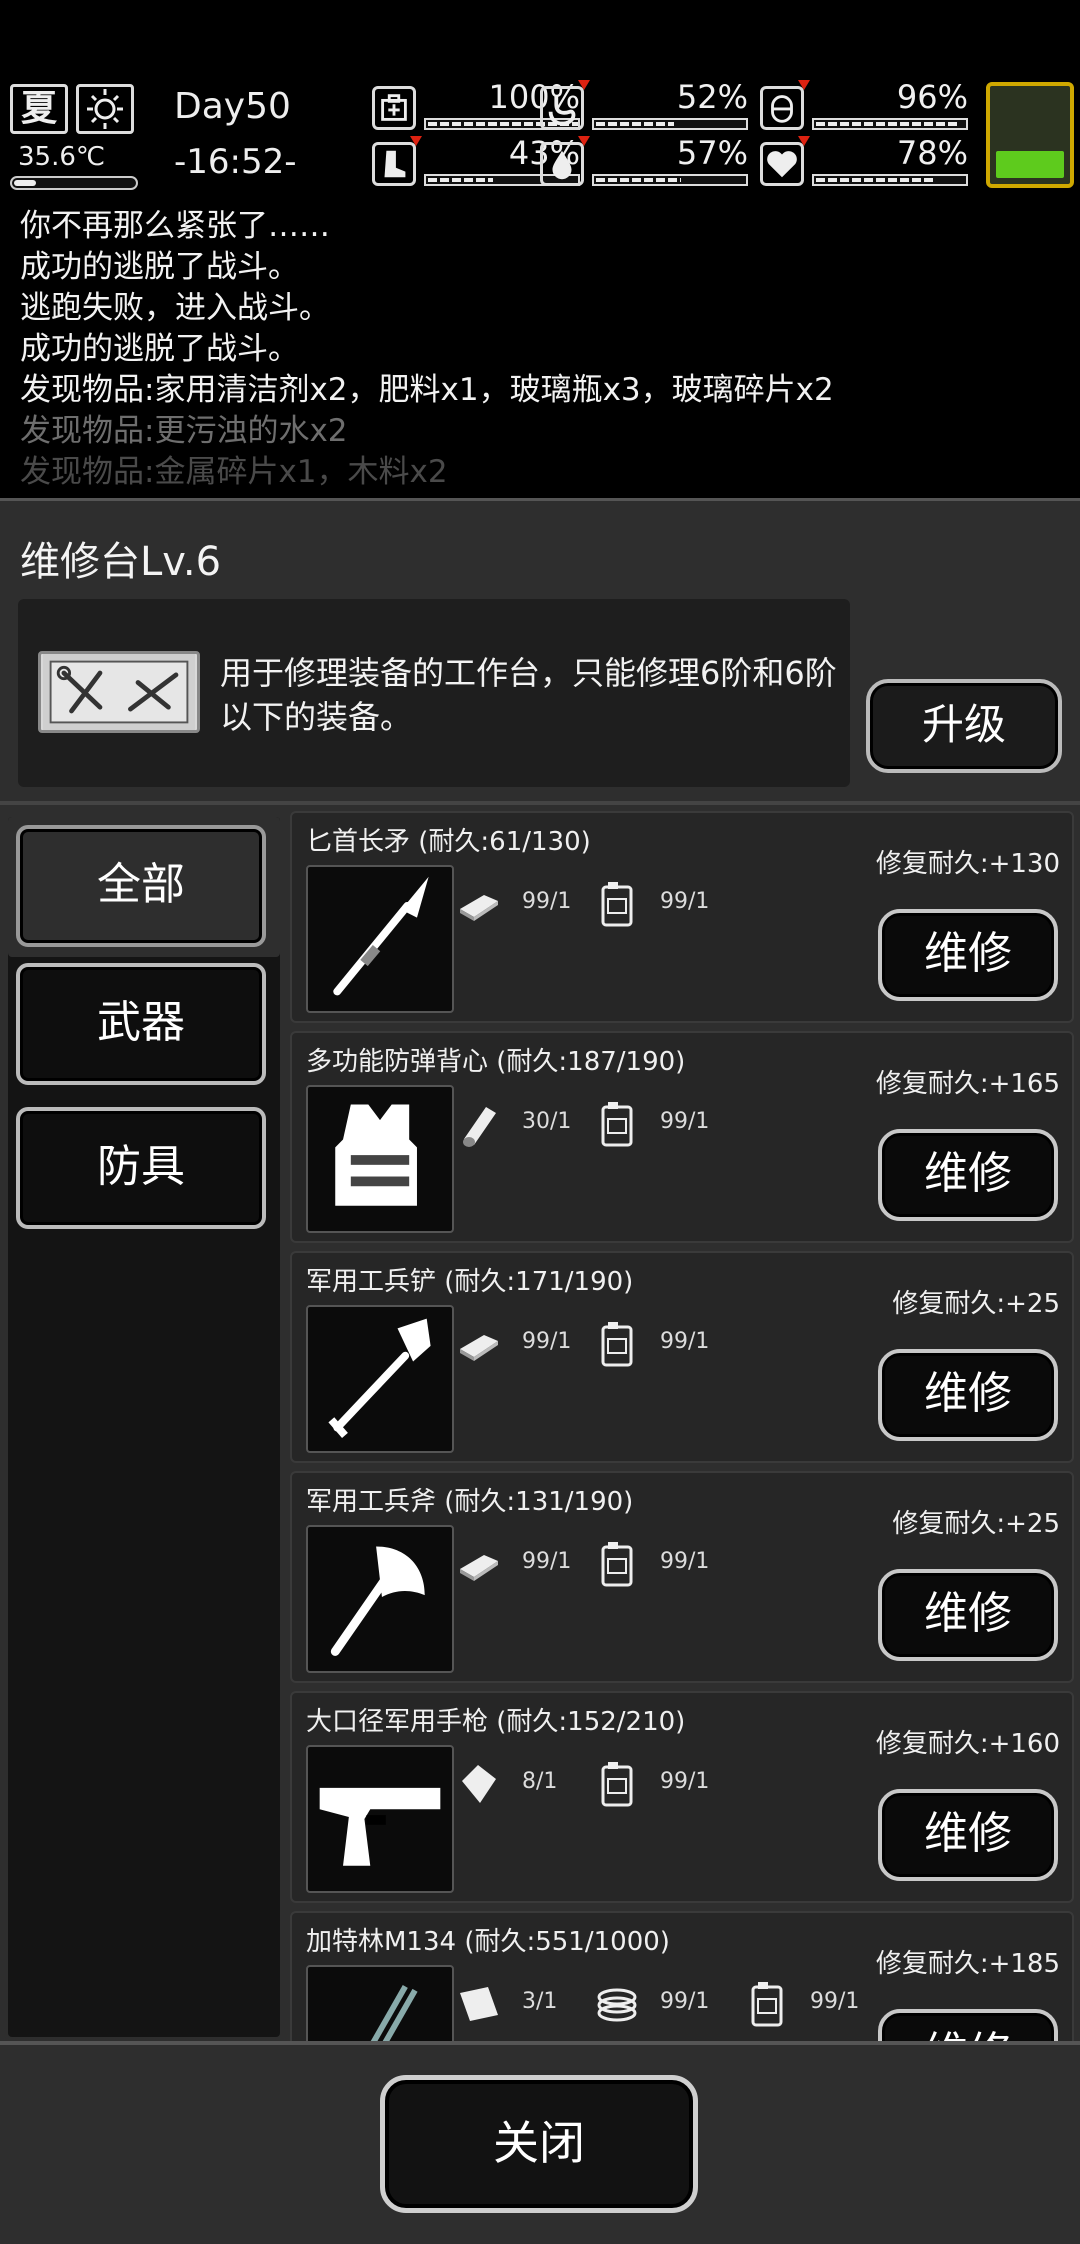 Image resolution: width=1080 pixels, height=2244 pixels. I want to click on close-button: 关闭, so click(539, 2144).